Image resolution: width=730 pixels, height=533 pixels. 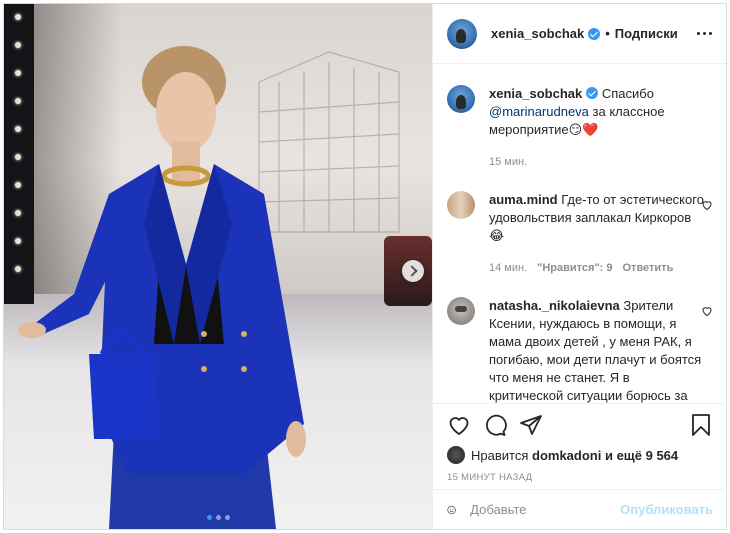 What do you see at coordinates (531, 425) in the screenshot?
I see `share-send-icon` at bounding box center [531, 425].